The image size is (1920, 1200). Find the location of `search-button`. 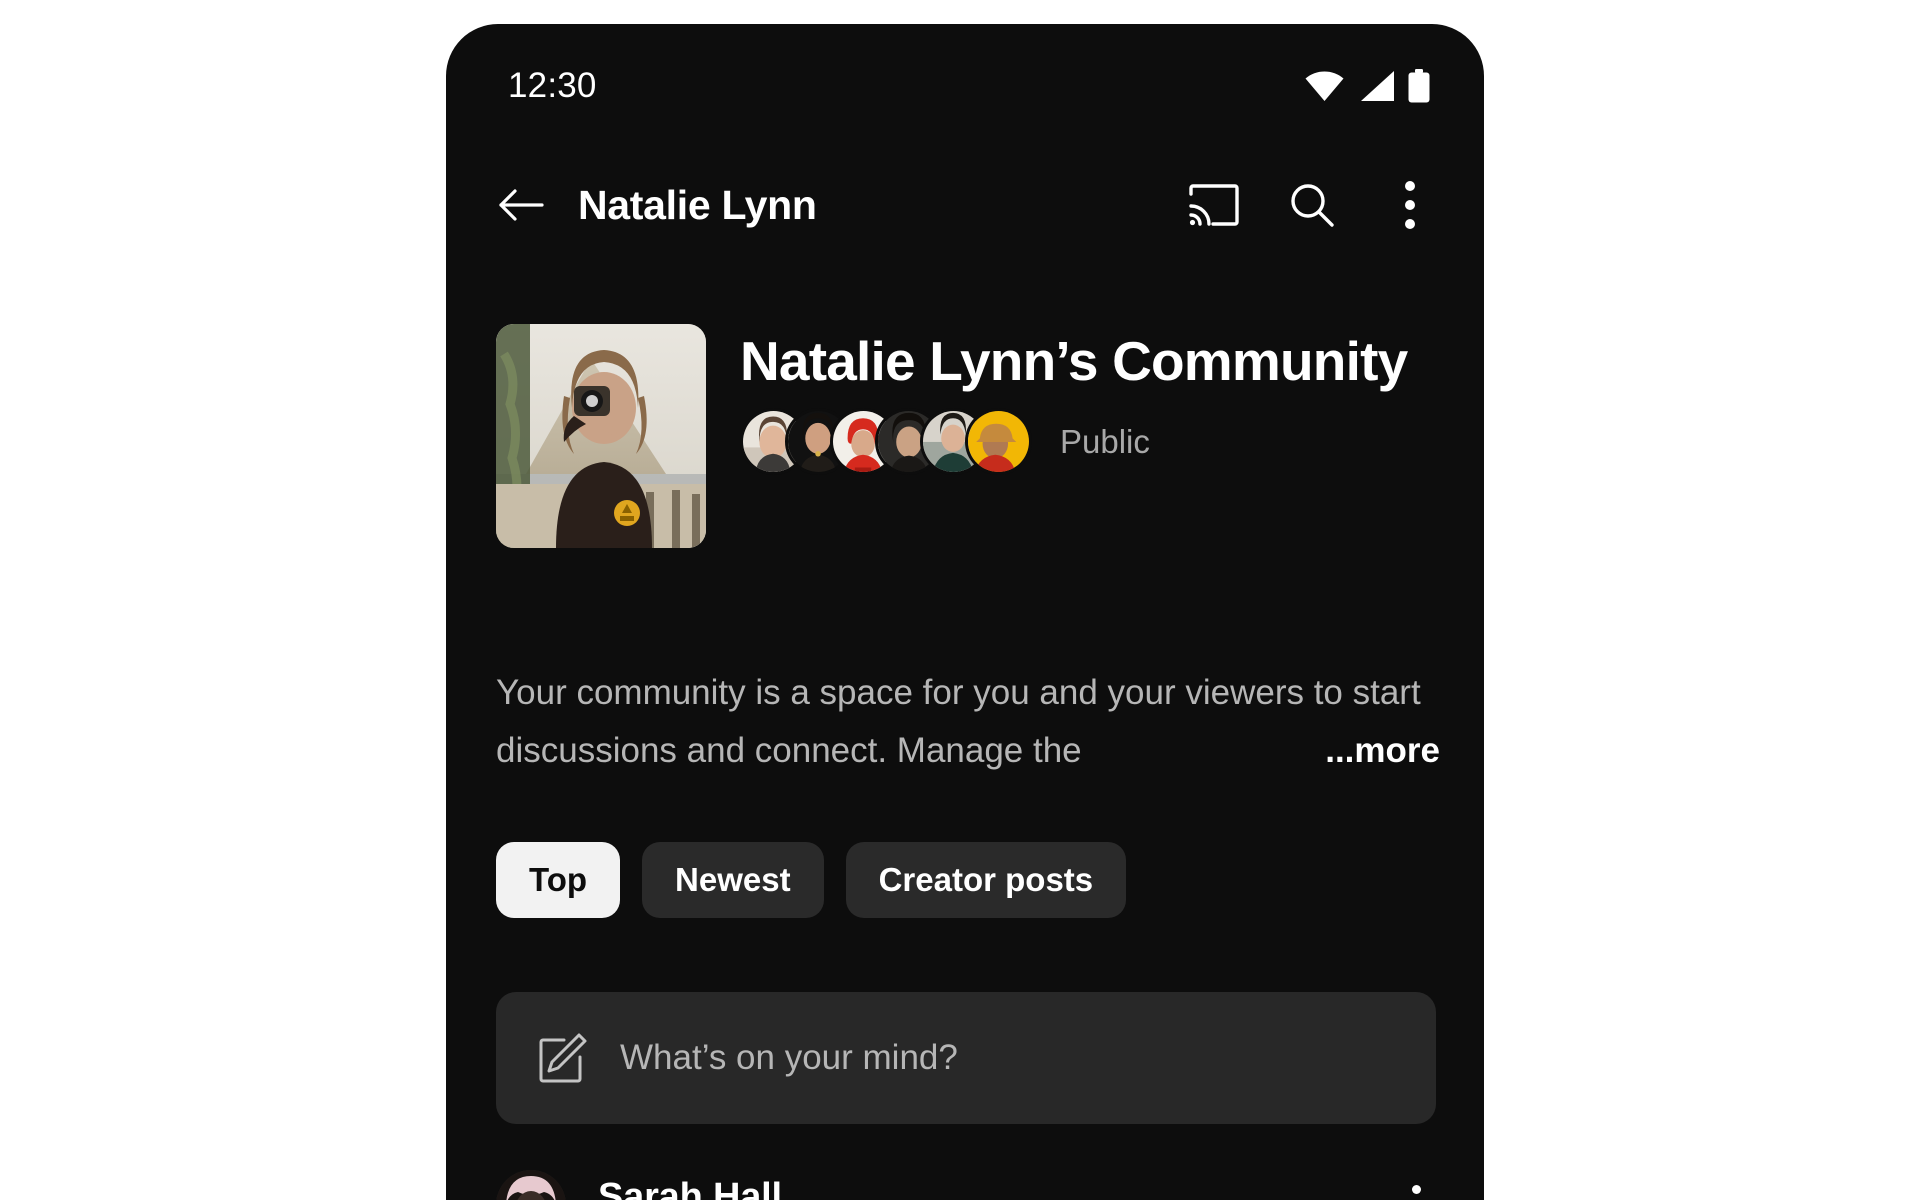

search-button is located at coordinates (1312, 205).